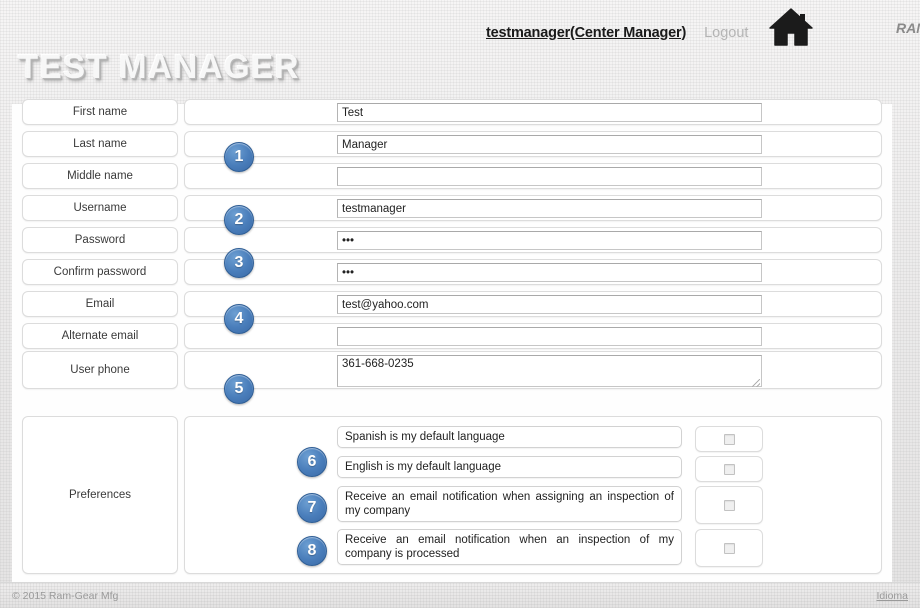  I want to click on home-icon, so click(791, 29).